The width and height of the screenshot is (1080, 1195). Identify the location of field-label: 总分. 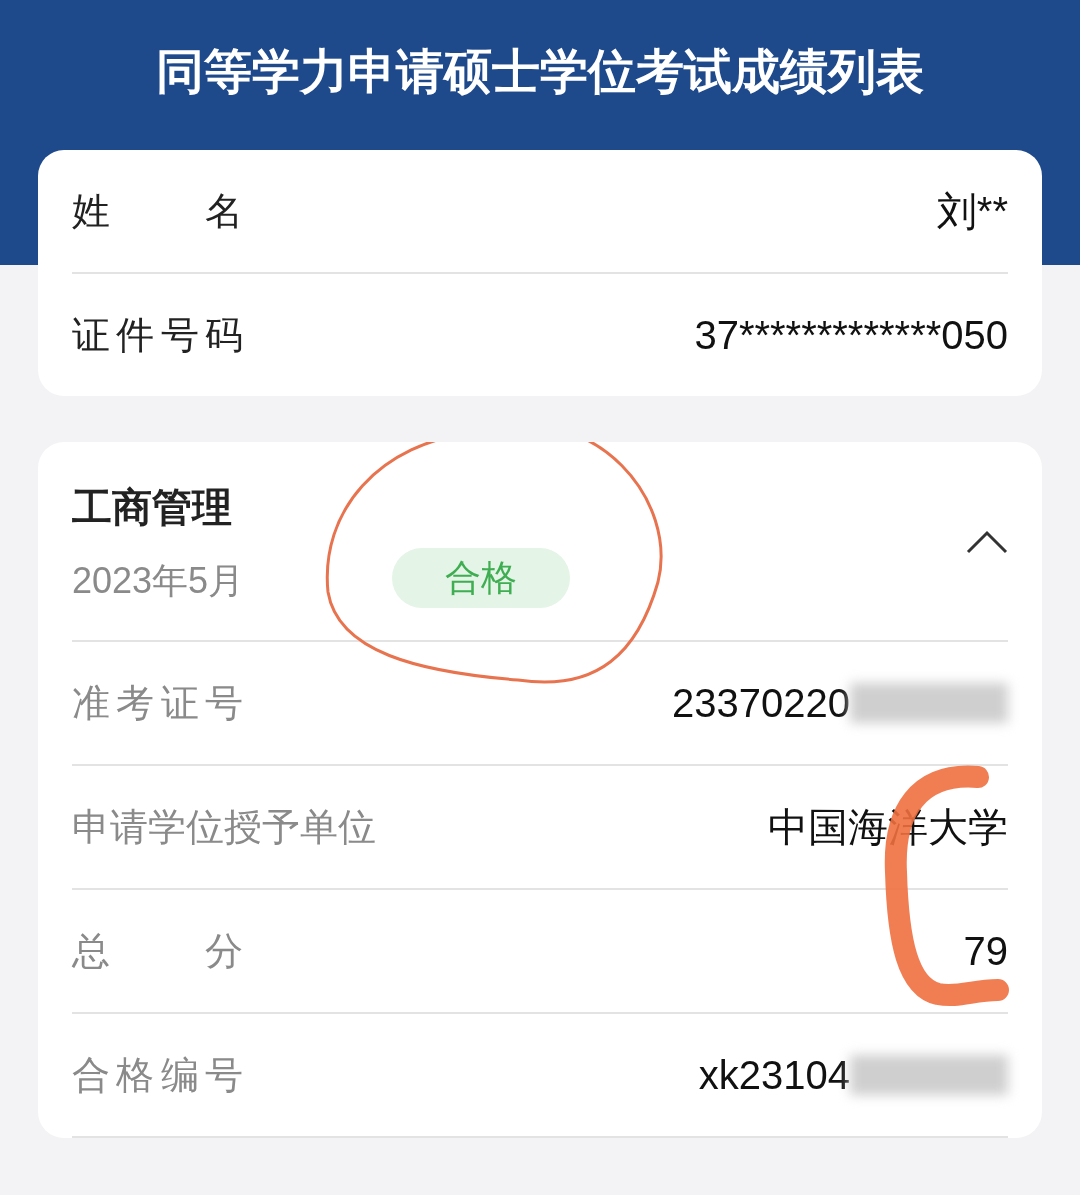
(157, 951).